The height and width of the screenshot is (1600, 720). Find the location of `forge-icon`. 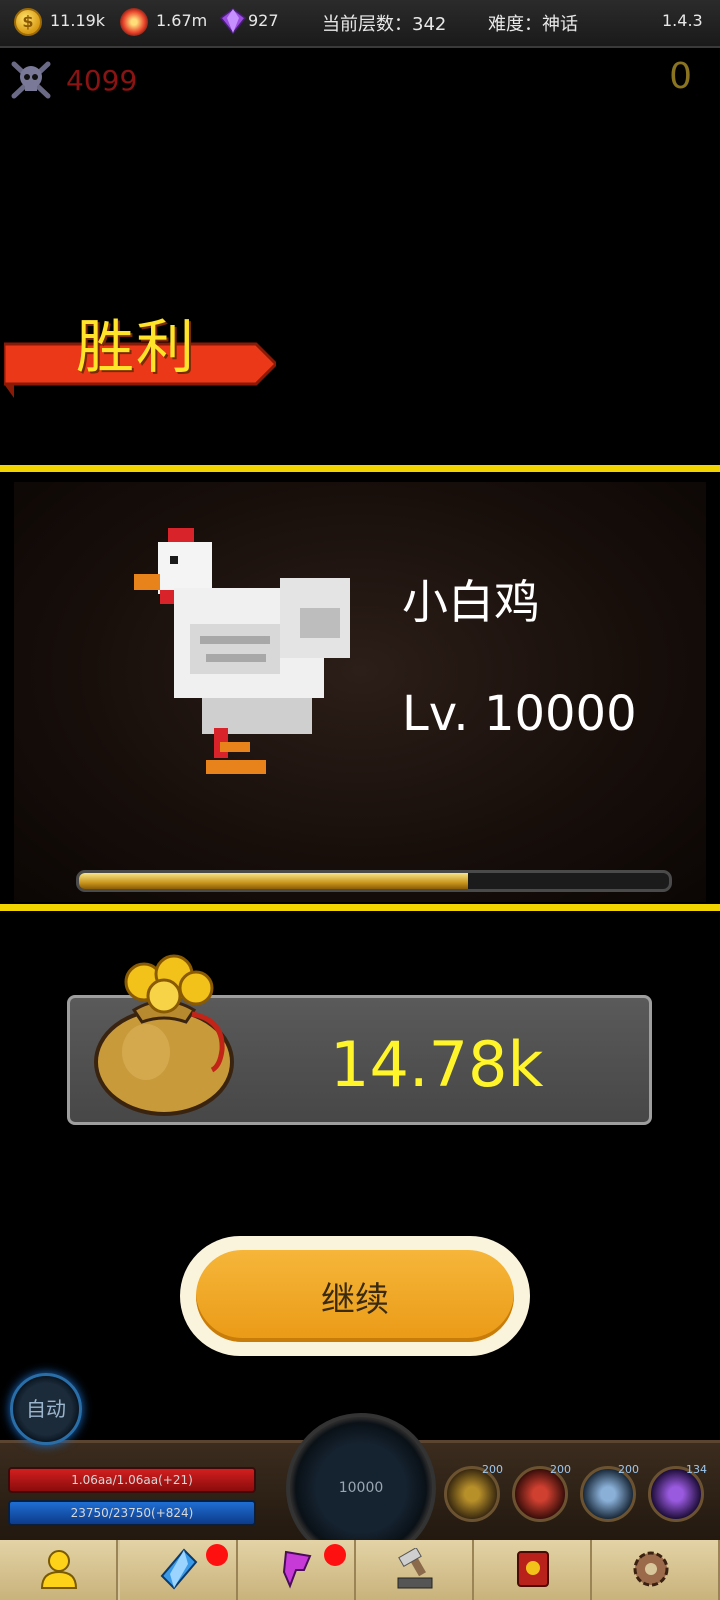

forge-icon is located at coordinates (415, 1568).